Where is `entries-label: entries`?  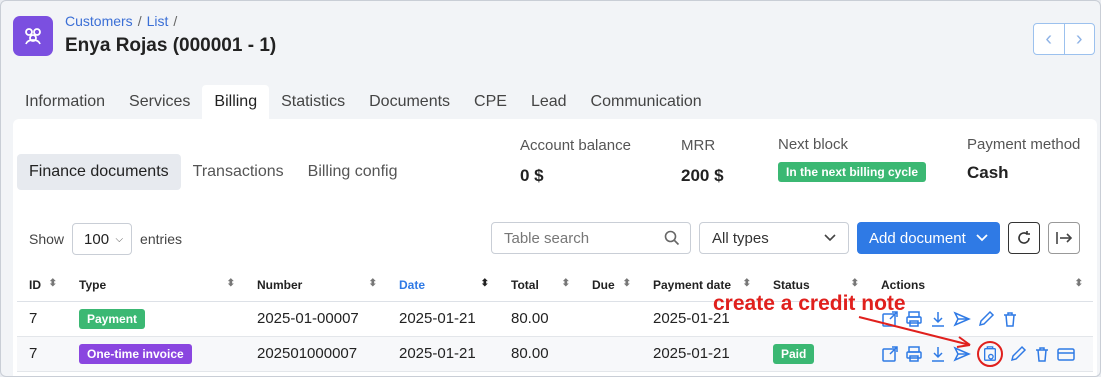
entries-label: entries is located at coordinates (161, 239).